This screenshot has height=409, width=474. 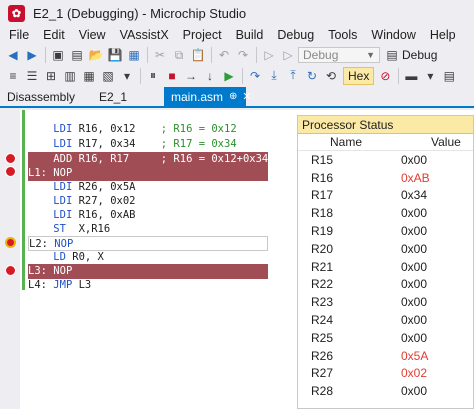 What do you see at coordinates (250, 35) in the screenshot?
I see `menu-build: Build` at bounding box center [250, 35].